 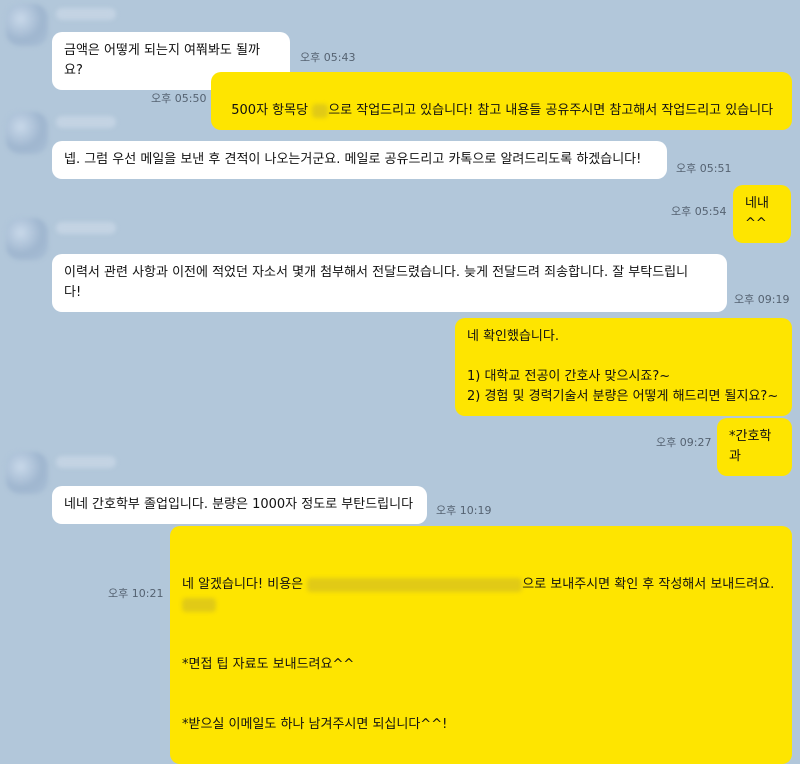 What do you see at coordinates (179, 98) in the screenshot?
I see `message-timestamp: 오후 05:50` at bounding box center [179, 98].